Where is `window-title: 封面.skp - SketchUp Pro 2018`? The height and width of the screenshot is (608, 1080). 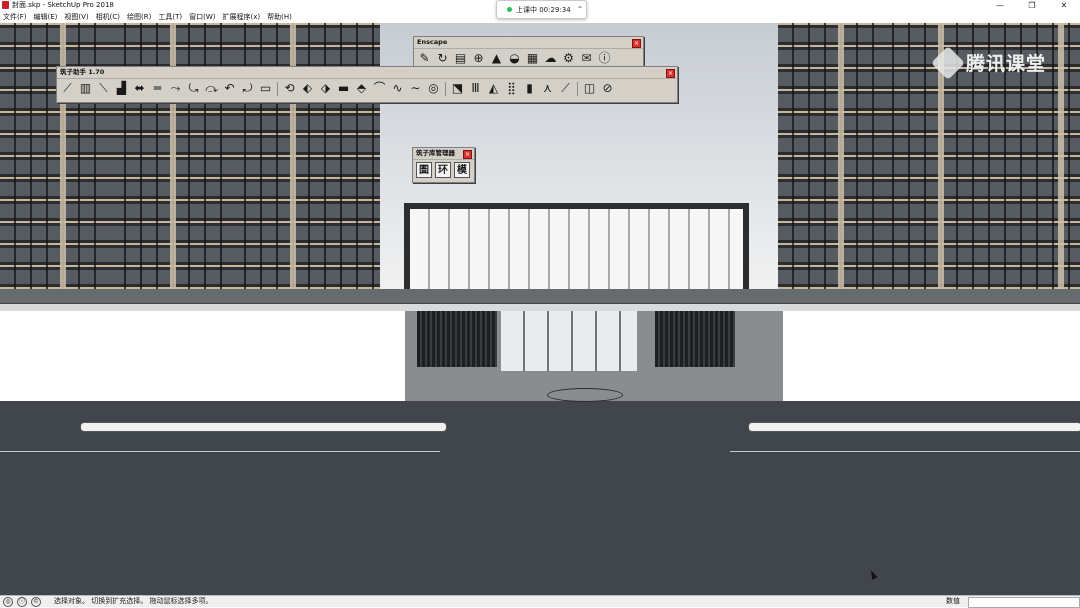
window-title: 封面.skp - SketchUp Pro 2018 is located at coordinates (63, 5).